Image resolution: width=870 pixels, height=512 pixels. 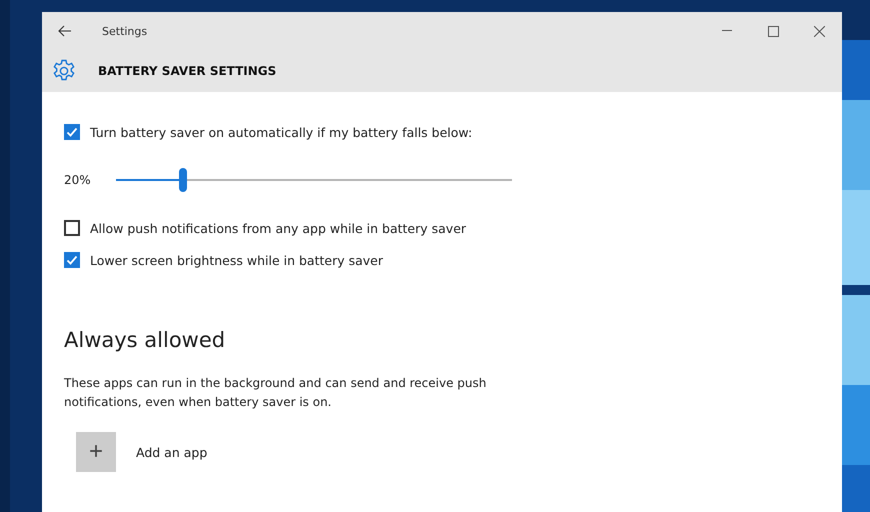 What do you see at coordinates (281, 132) in the screenshot?
I see `checkbox-label: Turn battery saver on automatically if my battery falls below:` at bounding box center [281, 132].